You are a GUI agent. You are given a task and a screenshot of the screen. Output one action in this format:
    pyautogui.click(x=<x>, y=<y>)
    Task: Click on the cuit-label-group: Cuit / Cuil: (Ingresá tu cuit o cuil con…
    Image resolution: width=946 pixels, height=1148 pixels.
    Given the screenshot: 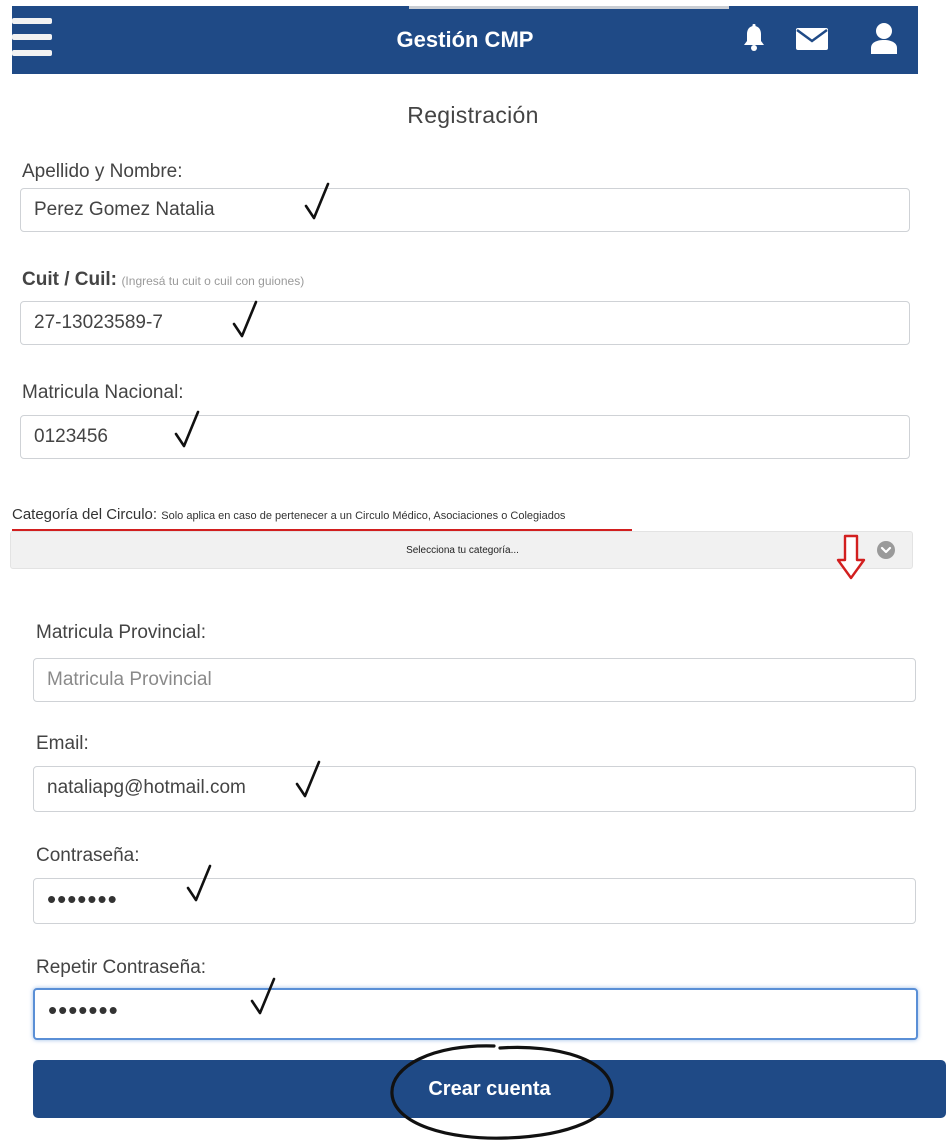 What is the action you would take?
    pyautogui.click(x=163, y=280)
    